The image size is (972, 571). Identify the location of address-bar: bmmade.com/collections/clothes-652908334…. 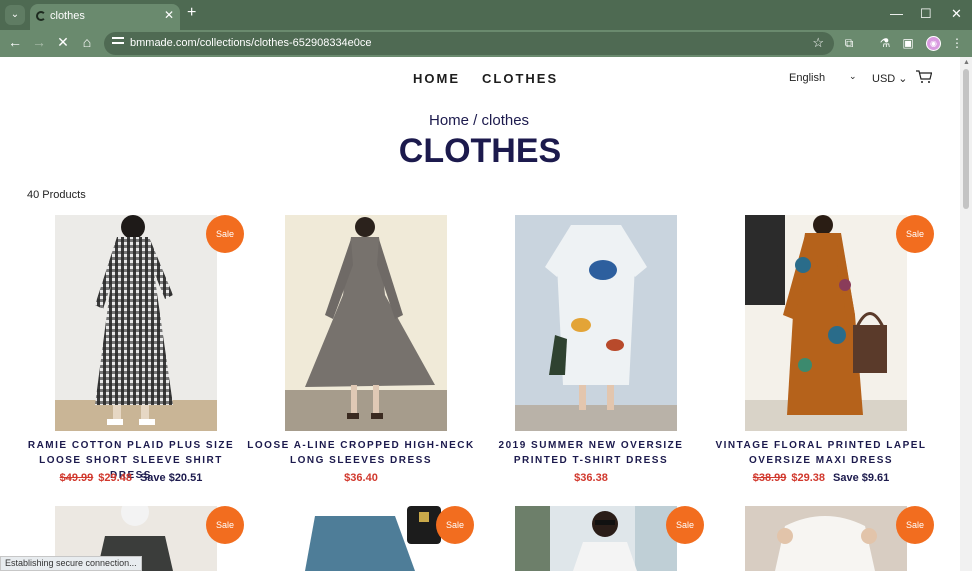
(469, 43).